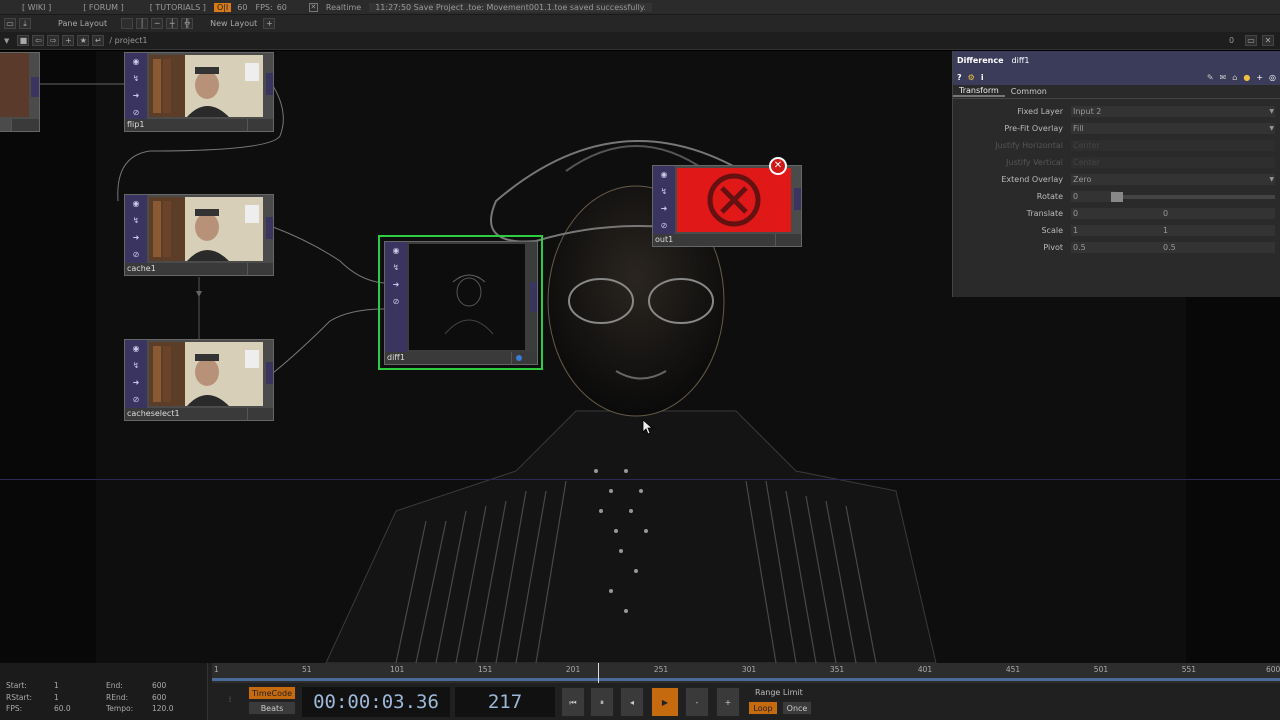 The width and height of the screenshot is (1280, 720). Describe the element at coordinates (1246, 77) in the screenshot. I see `python-icon: ●` at that location.